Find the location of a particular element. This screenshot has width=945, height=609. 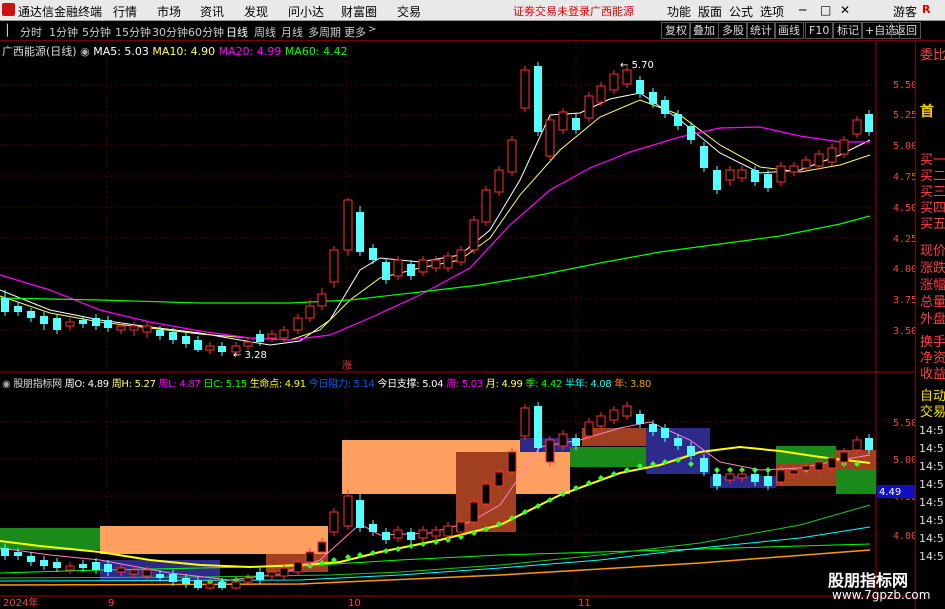

menu-item-formula: 公式 is located at coordinates (741, 11).